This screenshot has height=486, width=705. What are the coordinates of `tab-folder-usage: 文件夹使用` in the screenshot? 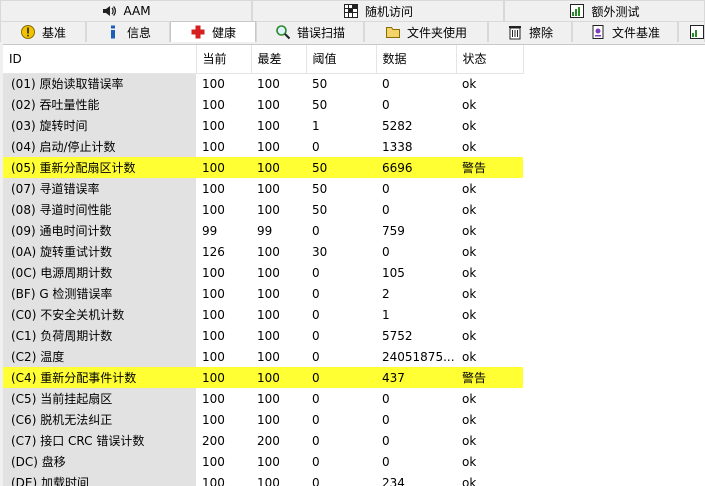 It's located at (426, 31).